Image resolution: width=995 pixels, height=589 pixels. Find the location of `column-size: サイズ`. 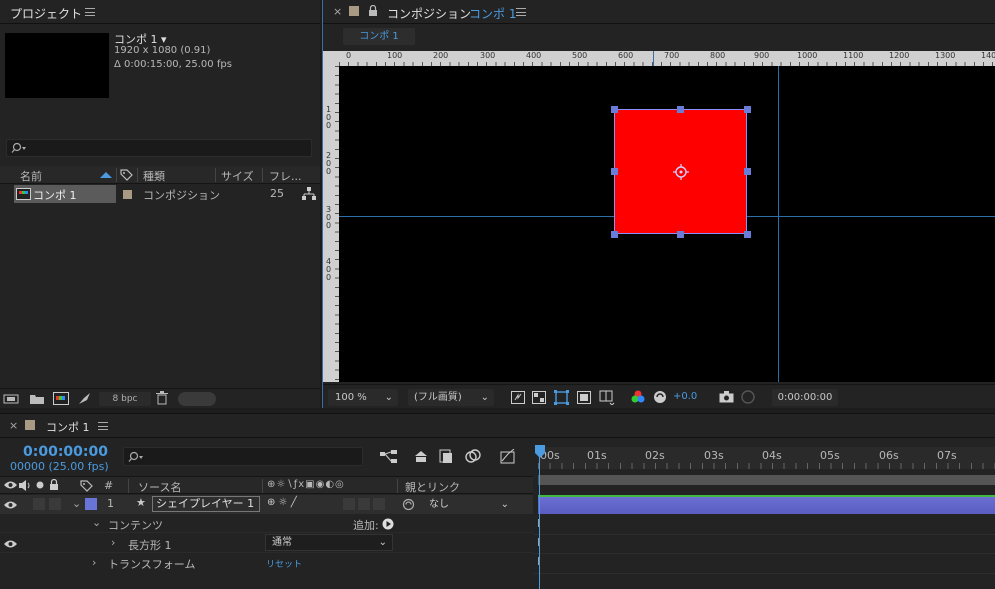

column-size: サイズ is located at coordinates (237, 176).